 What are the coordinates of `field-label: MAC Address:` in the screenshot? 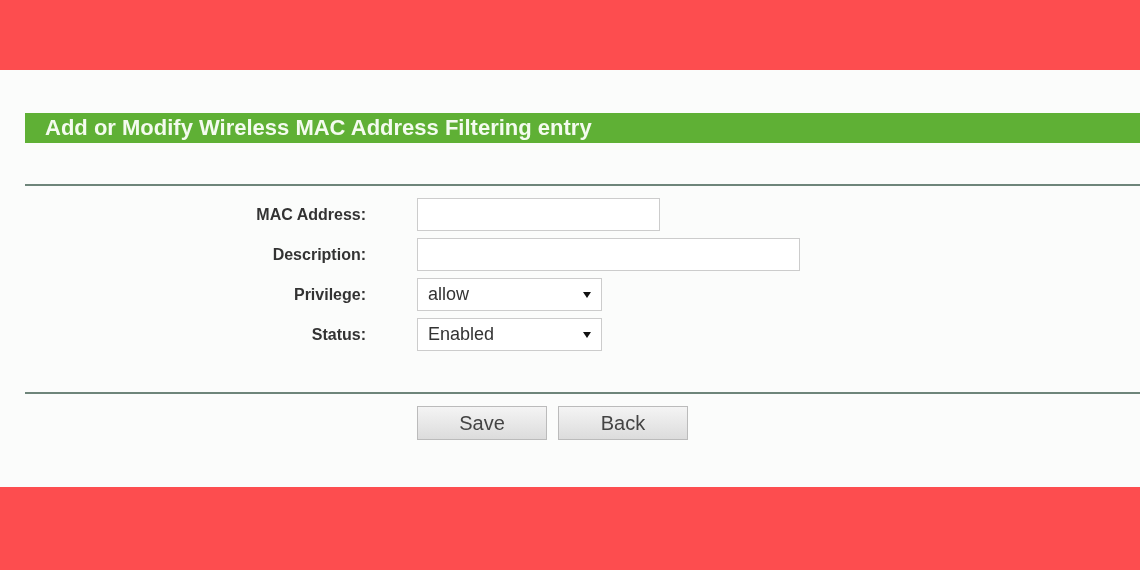 It's located at (310, 214).